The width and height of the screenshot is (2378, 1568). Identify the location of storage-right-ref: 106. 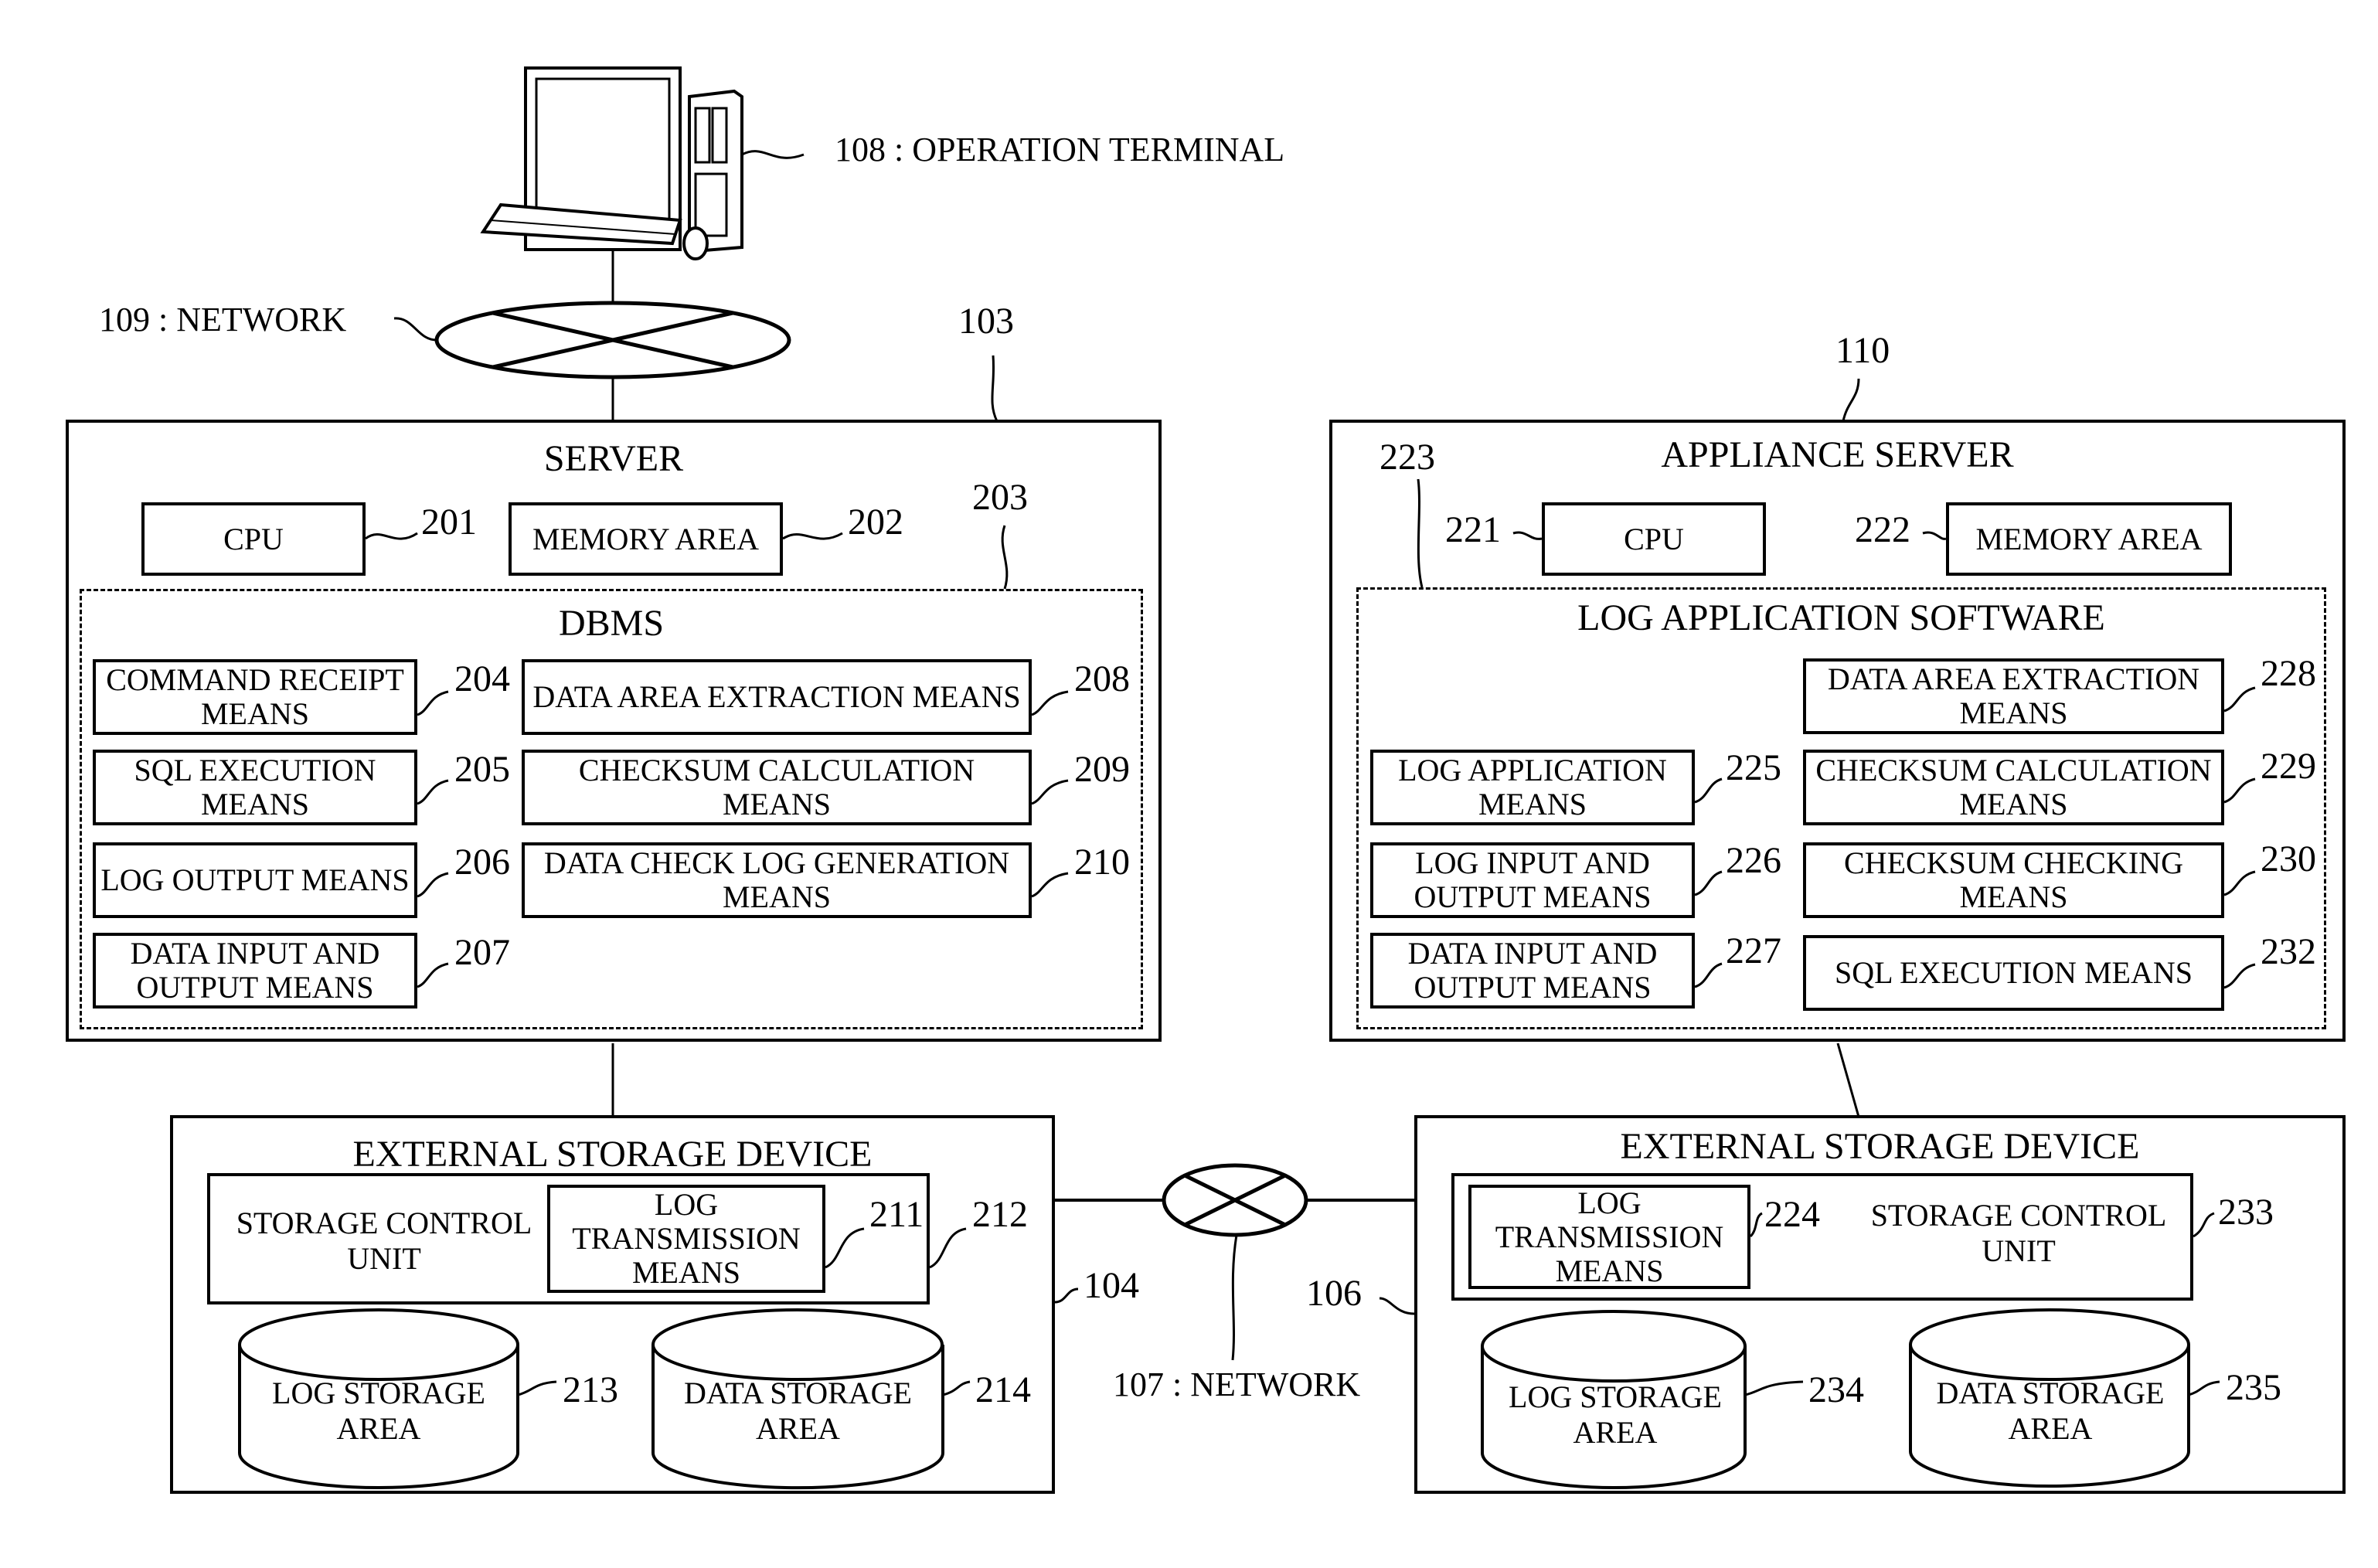
(1334, 1293).